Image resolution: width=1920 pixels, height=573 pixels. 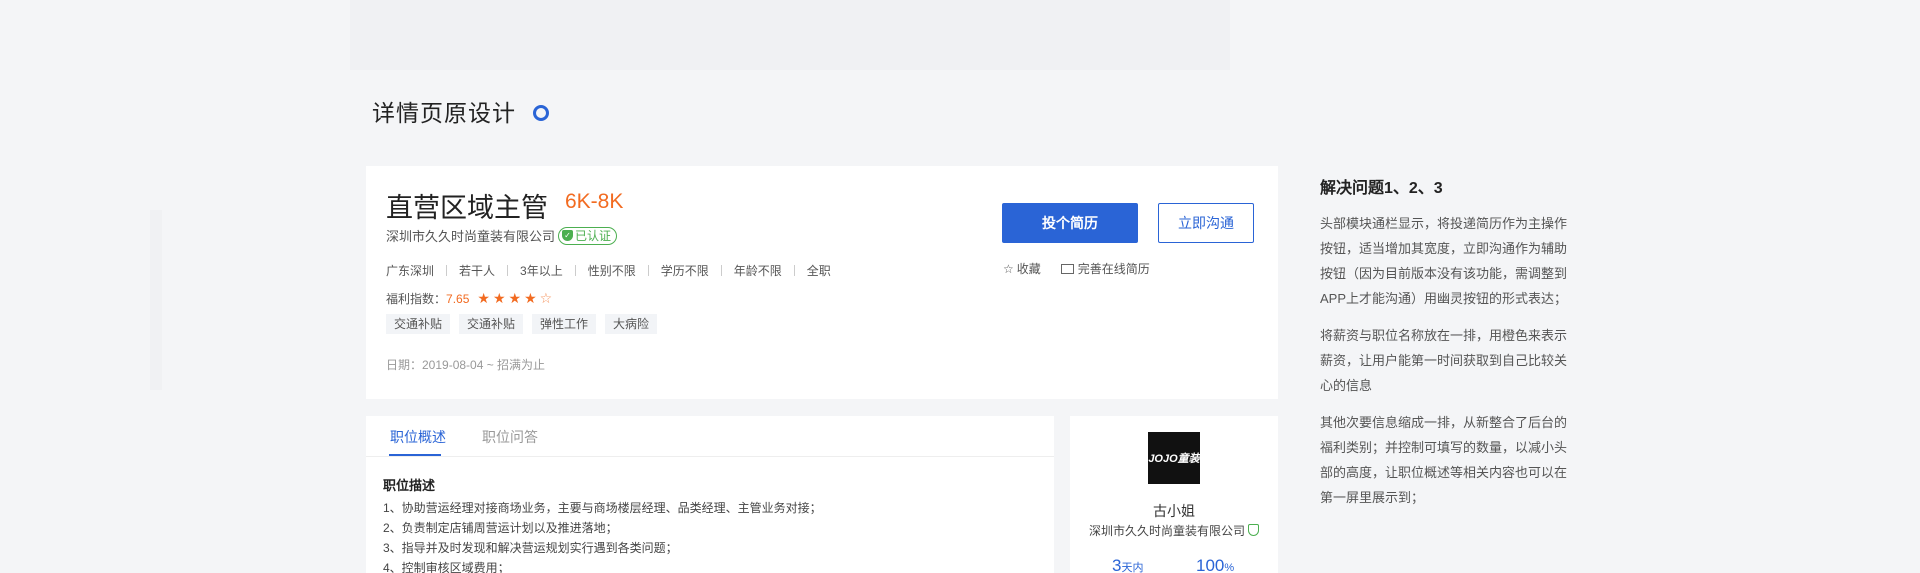 What do you see at coordinates (526, 324) in the screenshot?
I see `welfare-tags: 交通补贴 交通补贴 弹性工作 大病险` at bounding box center [526, 324].